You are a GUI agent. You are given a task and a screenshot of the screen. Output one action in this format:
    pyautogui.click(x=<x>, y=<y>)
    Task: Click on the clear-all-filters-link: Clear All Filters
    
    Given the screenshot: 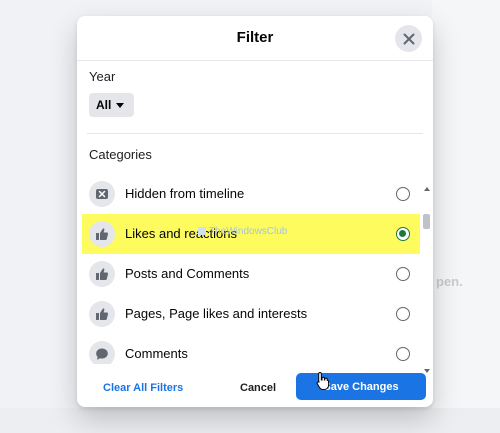 What is the action you would take?
    pyautogui.click(x=143, y=388)
    